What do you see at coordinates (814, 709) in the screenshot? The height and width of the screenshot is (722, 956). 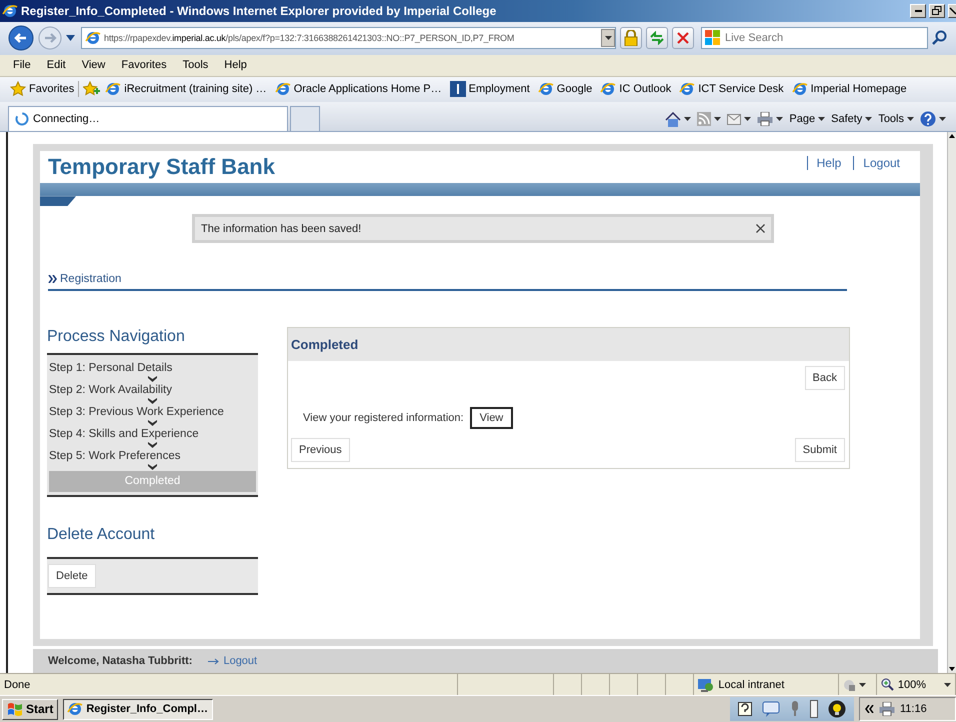 I see `panel-icon` at bounding box center [814, 709].